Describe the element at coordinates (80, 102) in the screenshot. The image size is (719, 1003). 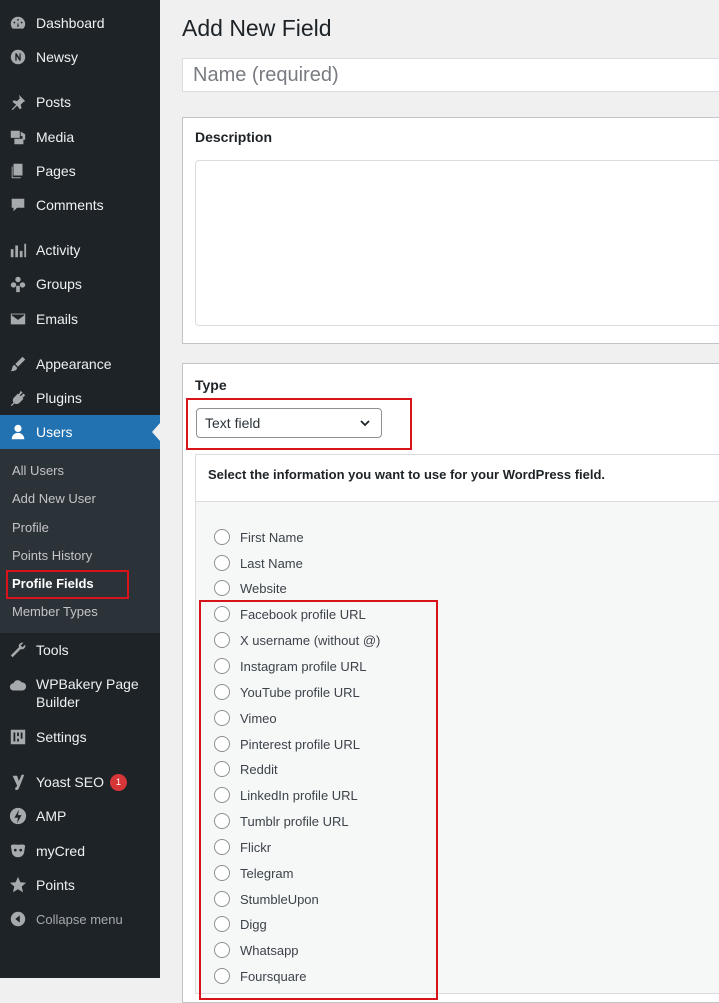
I see `menu-item-posts: Posts` at that location.